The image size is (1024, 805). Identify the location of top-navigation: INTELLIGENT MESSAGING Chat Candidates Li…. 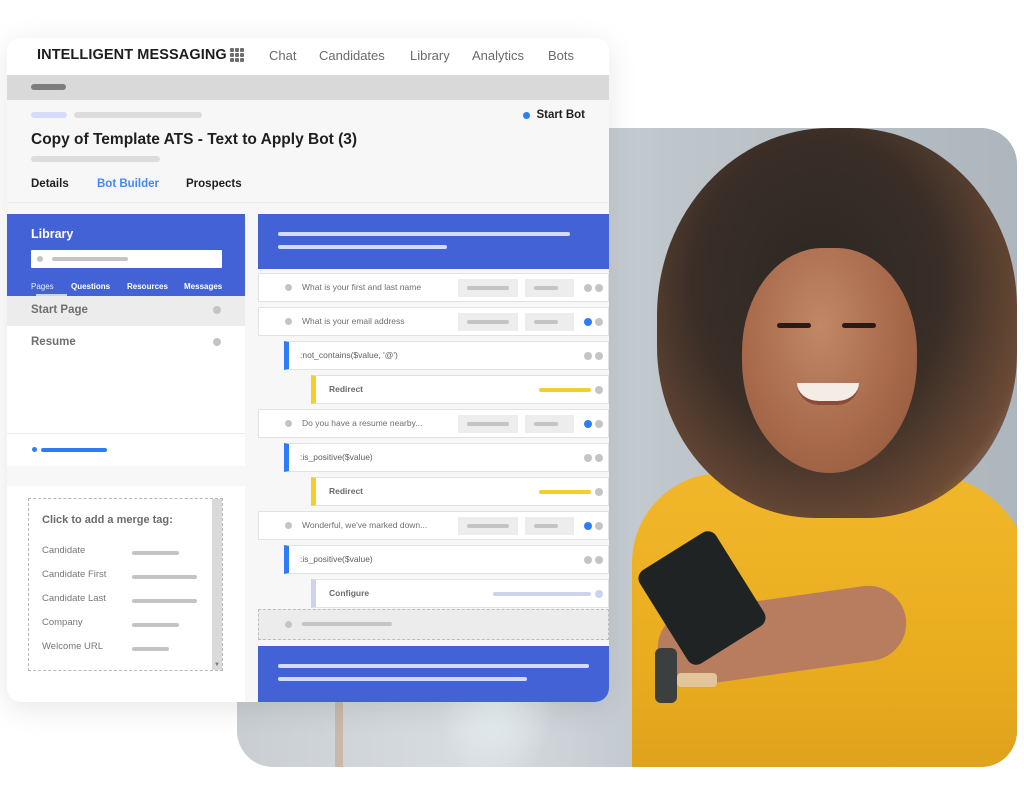
(308, 56).